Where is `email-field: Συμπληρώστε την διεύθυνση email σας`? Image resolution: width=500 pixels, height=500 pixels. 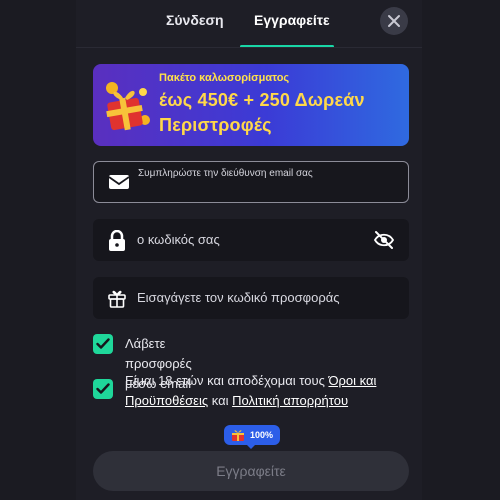
email-field: Συμπληρώστε την διεύθυνση email σας is located at coordinates (251, 182).